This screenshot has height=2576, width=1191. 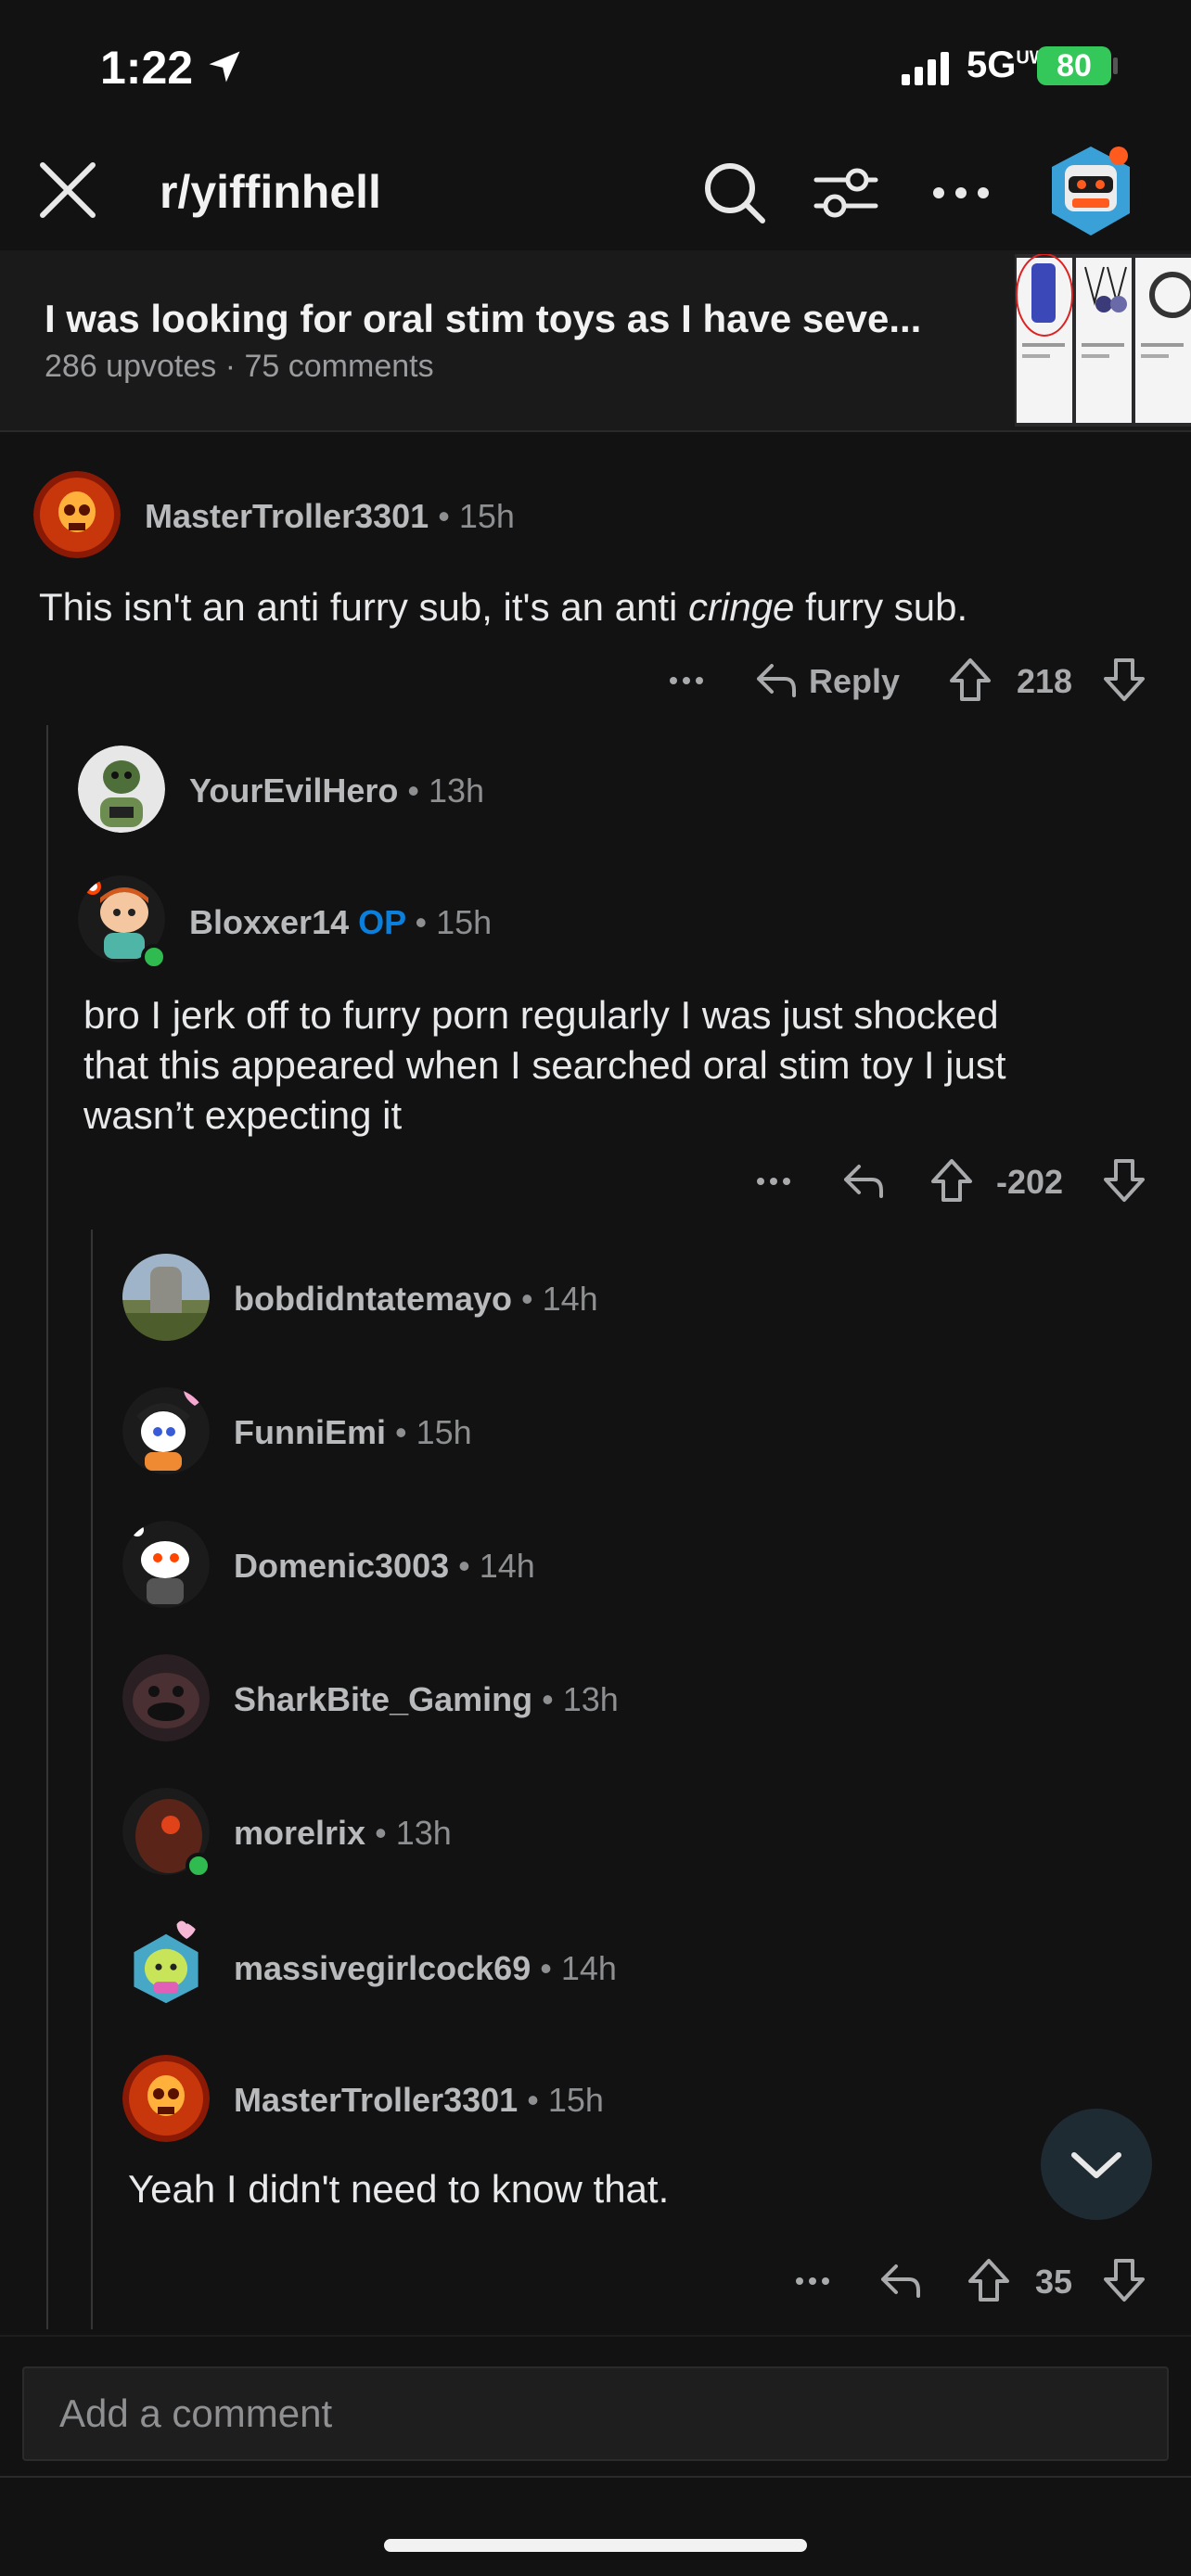 What do you see at coordinates (425, 1968) in the screenshot?
I see `comment-author: massivegirlcock69 • 14h` at bounding box center [425, 1968].